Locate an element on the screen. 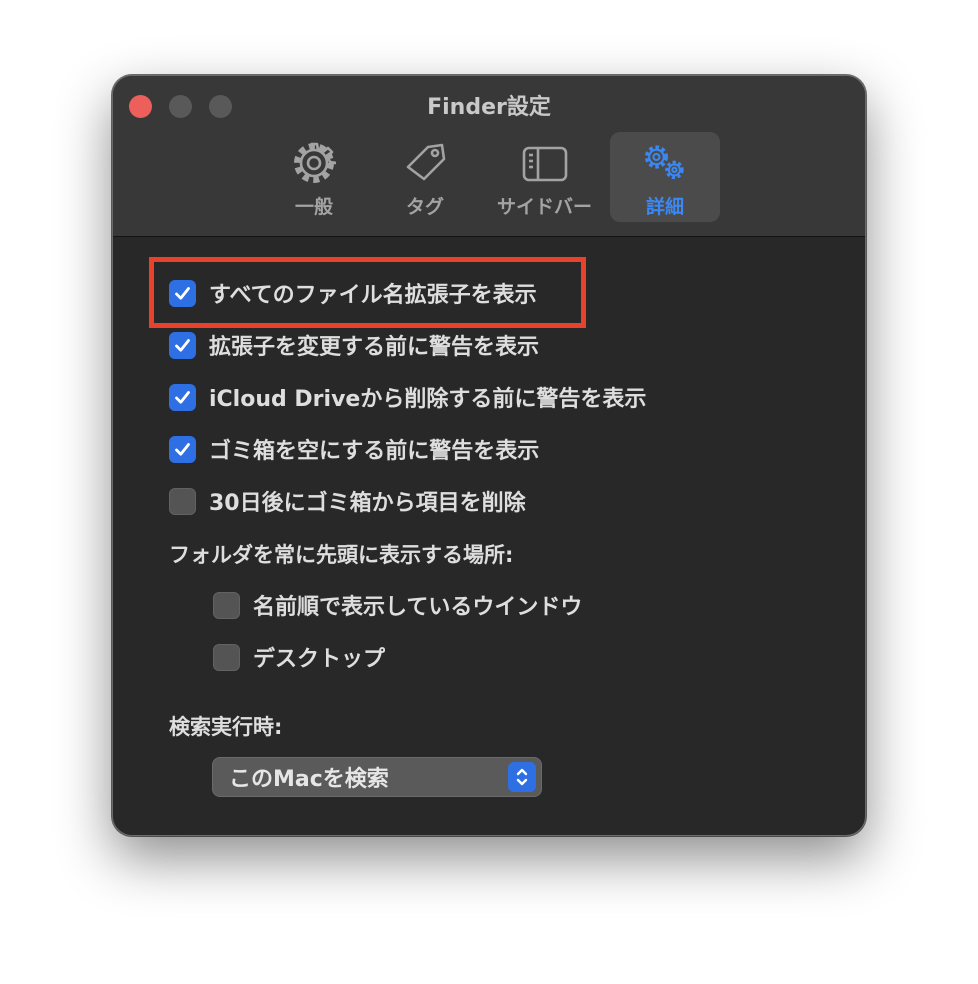 This screenshot has height=984, width=978. tab-sidebar: サイドバー is located at coordinates (544, 177).